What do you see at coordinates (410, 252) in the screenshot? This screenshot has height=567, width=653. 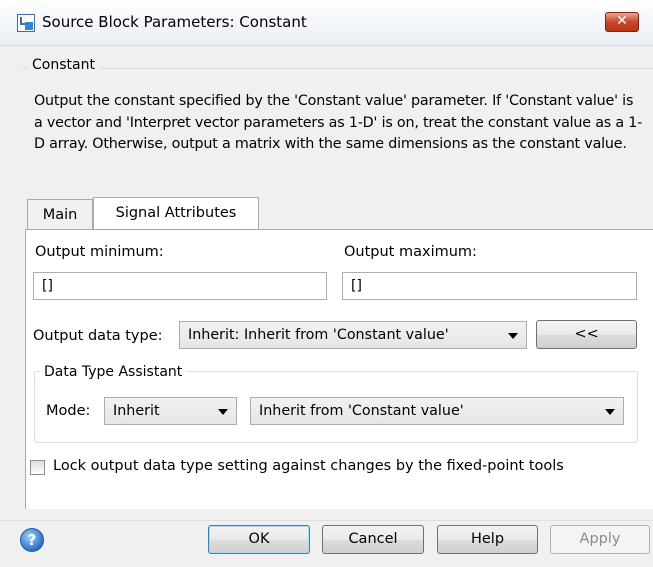 I see `output-maximum-label: Output maximum:` at bounding box center [410, 252].